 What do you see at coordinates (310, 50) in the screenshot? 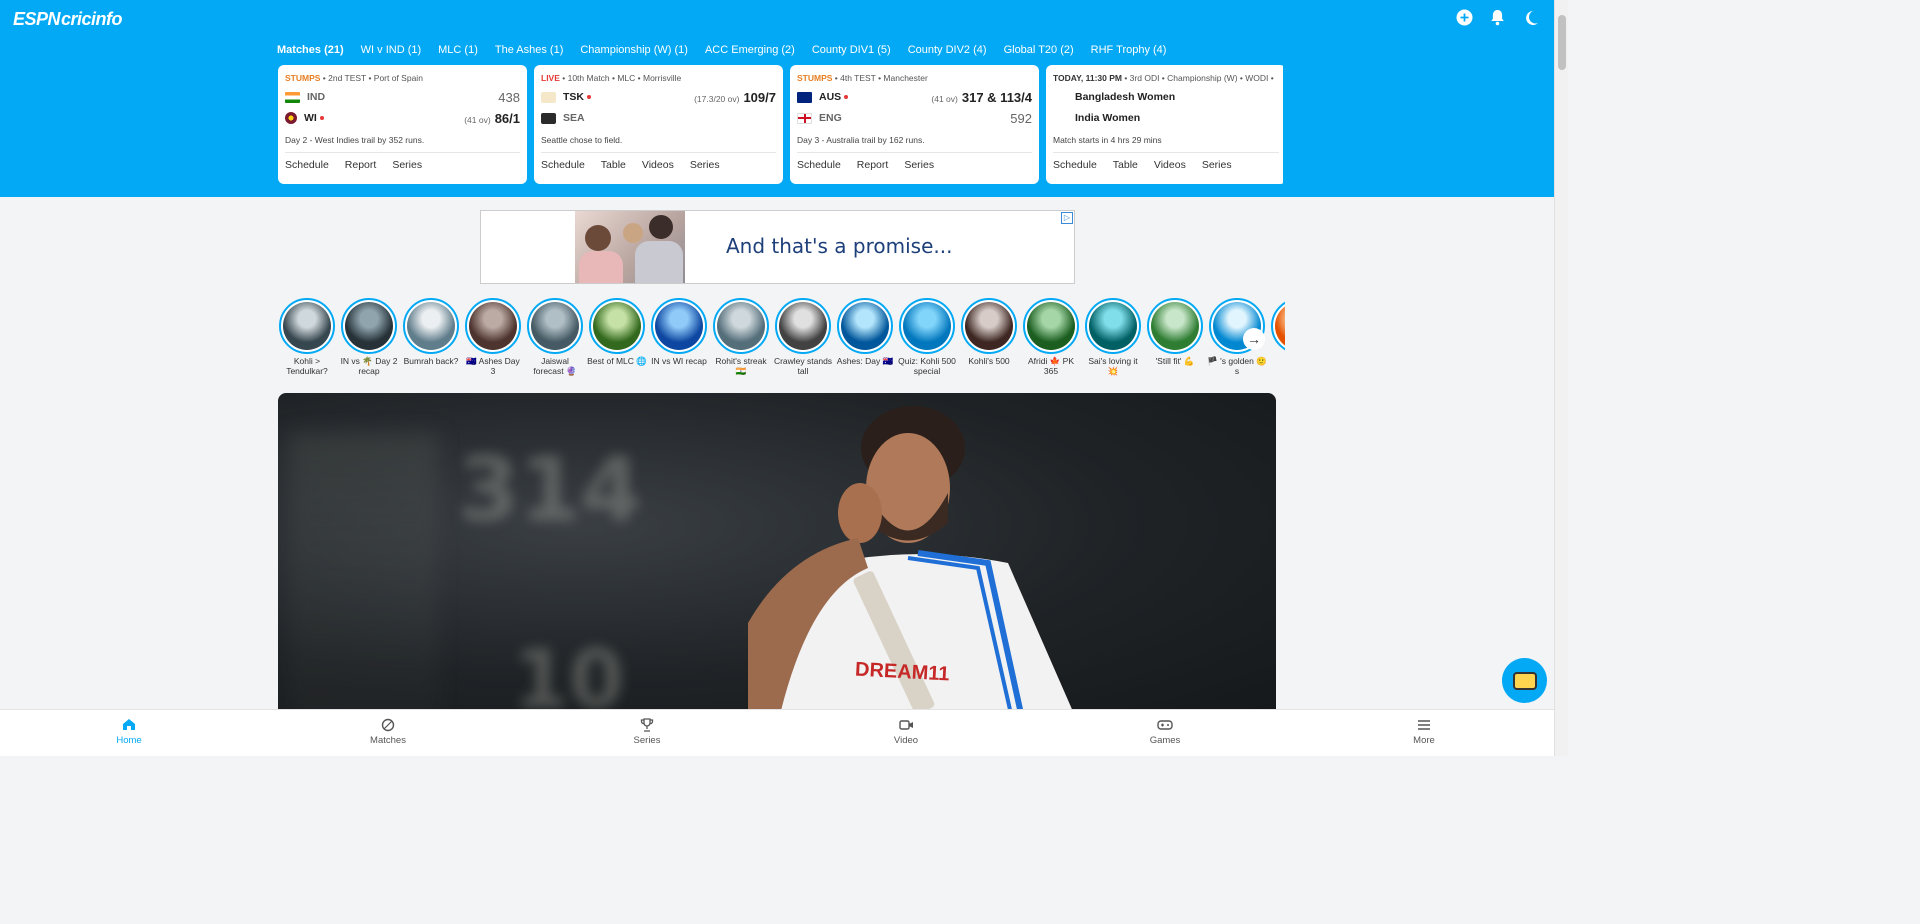
I see `tab-matches: Matches (21)` at bounding box center [310, 50].